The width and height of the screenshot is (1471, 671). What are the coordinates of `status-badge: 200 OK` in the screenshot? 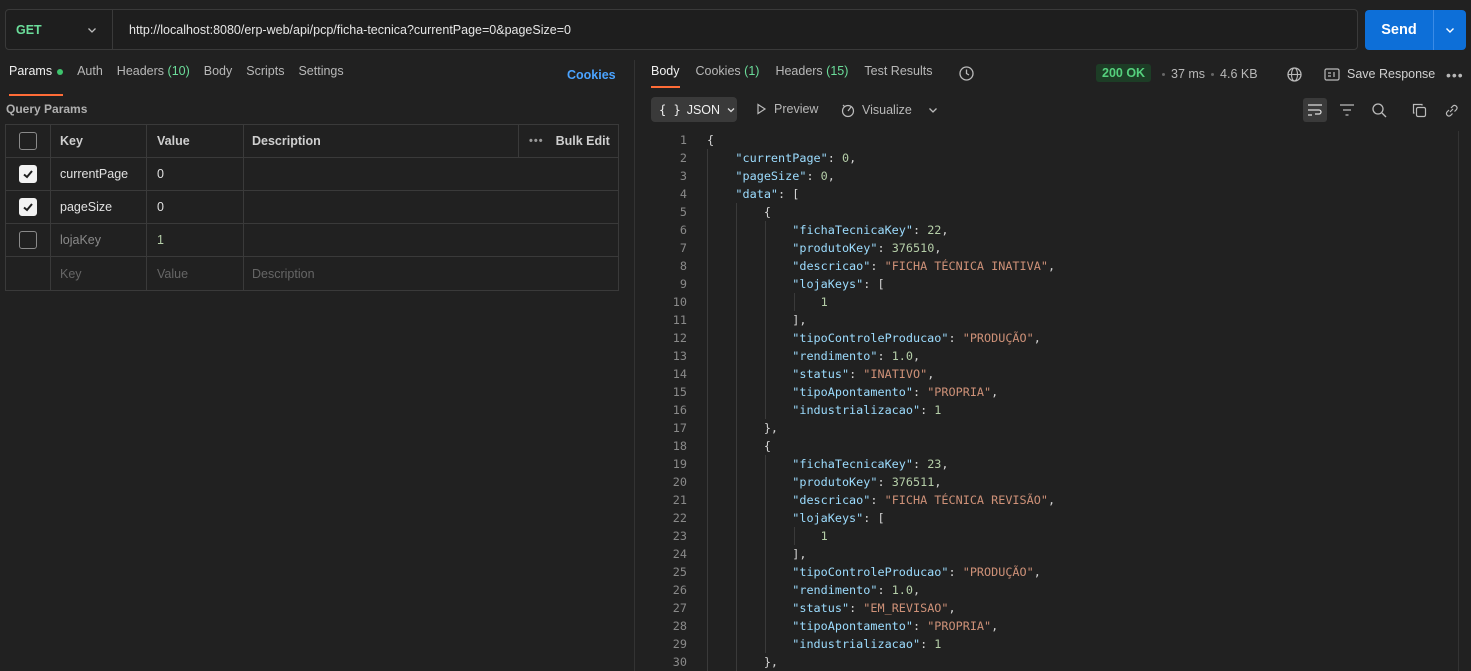 It's located at (1124, 73).